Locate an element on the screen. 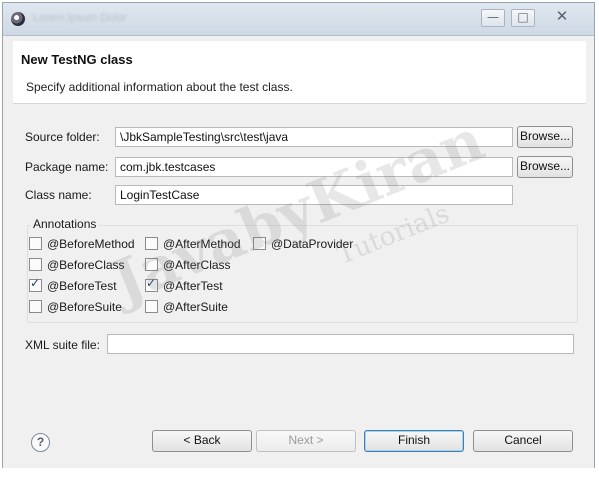  checkbox-label: @DataProvider is located at coordinates (312, 244).